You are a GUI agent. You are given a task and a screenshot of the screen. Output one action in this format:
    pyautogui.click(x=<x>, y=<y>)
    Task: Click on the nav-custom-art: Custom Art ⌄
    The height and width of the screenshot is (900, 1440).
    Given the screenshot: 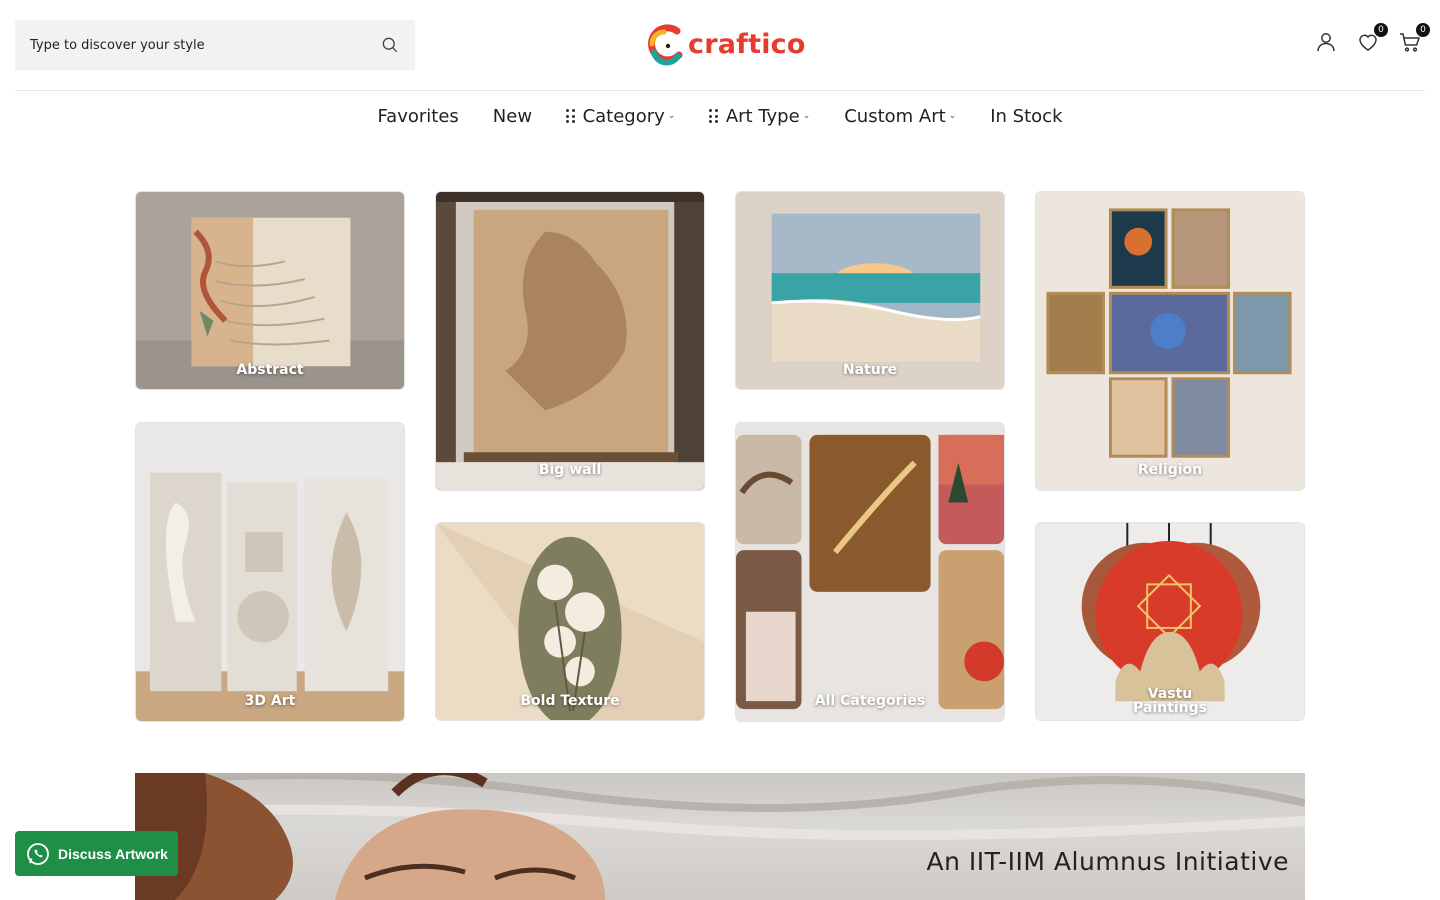 What is the action you would take?
    pyautogui.click(x=900, y=116)
    